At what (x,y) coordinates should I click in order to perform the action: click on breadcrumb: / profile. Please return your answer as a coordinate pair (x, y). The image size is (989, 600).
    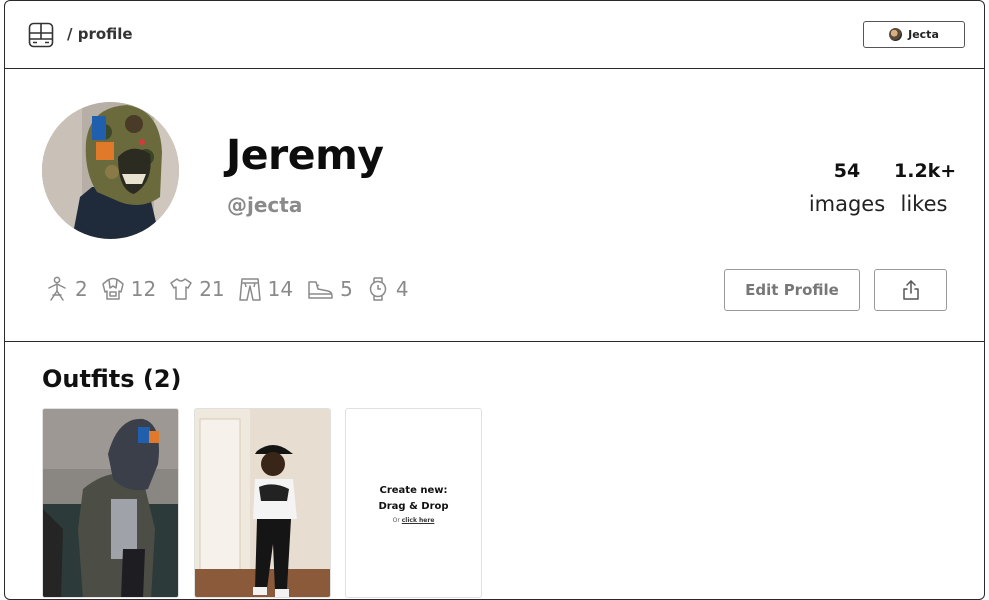
    Looking at the image, I should click on (100, 34).